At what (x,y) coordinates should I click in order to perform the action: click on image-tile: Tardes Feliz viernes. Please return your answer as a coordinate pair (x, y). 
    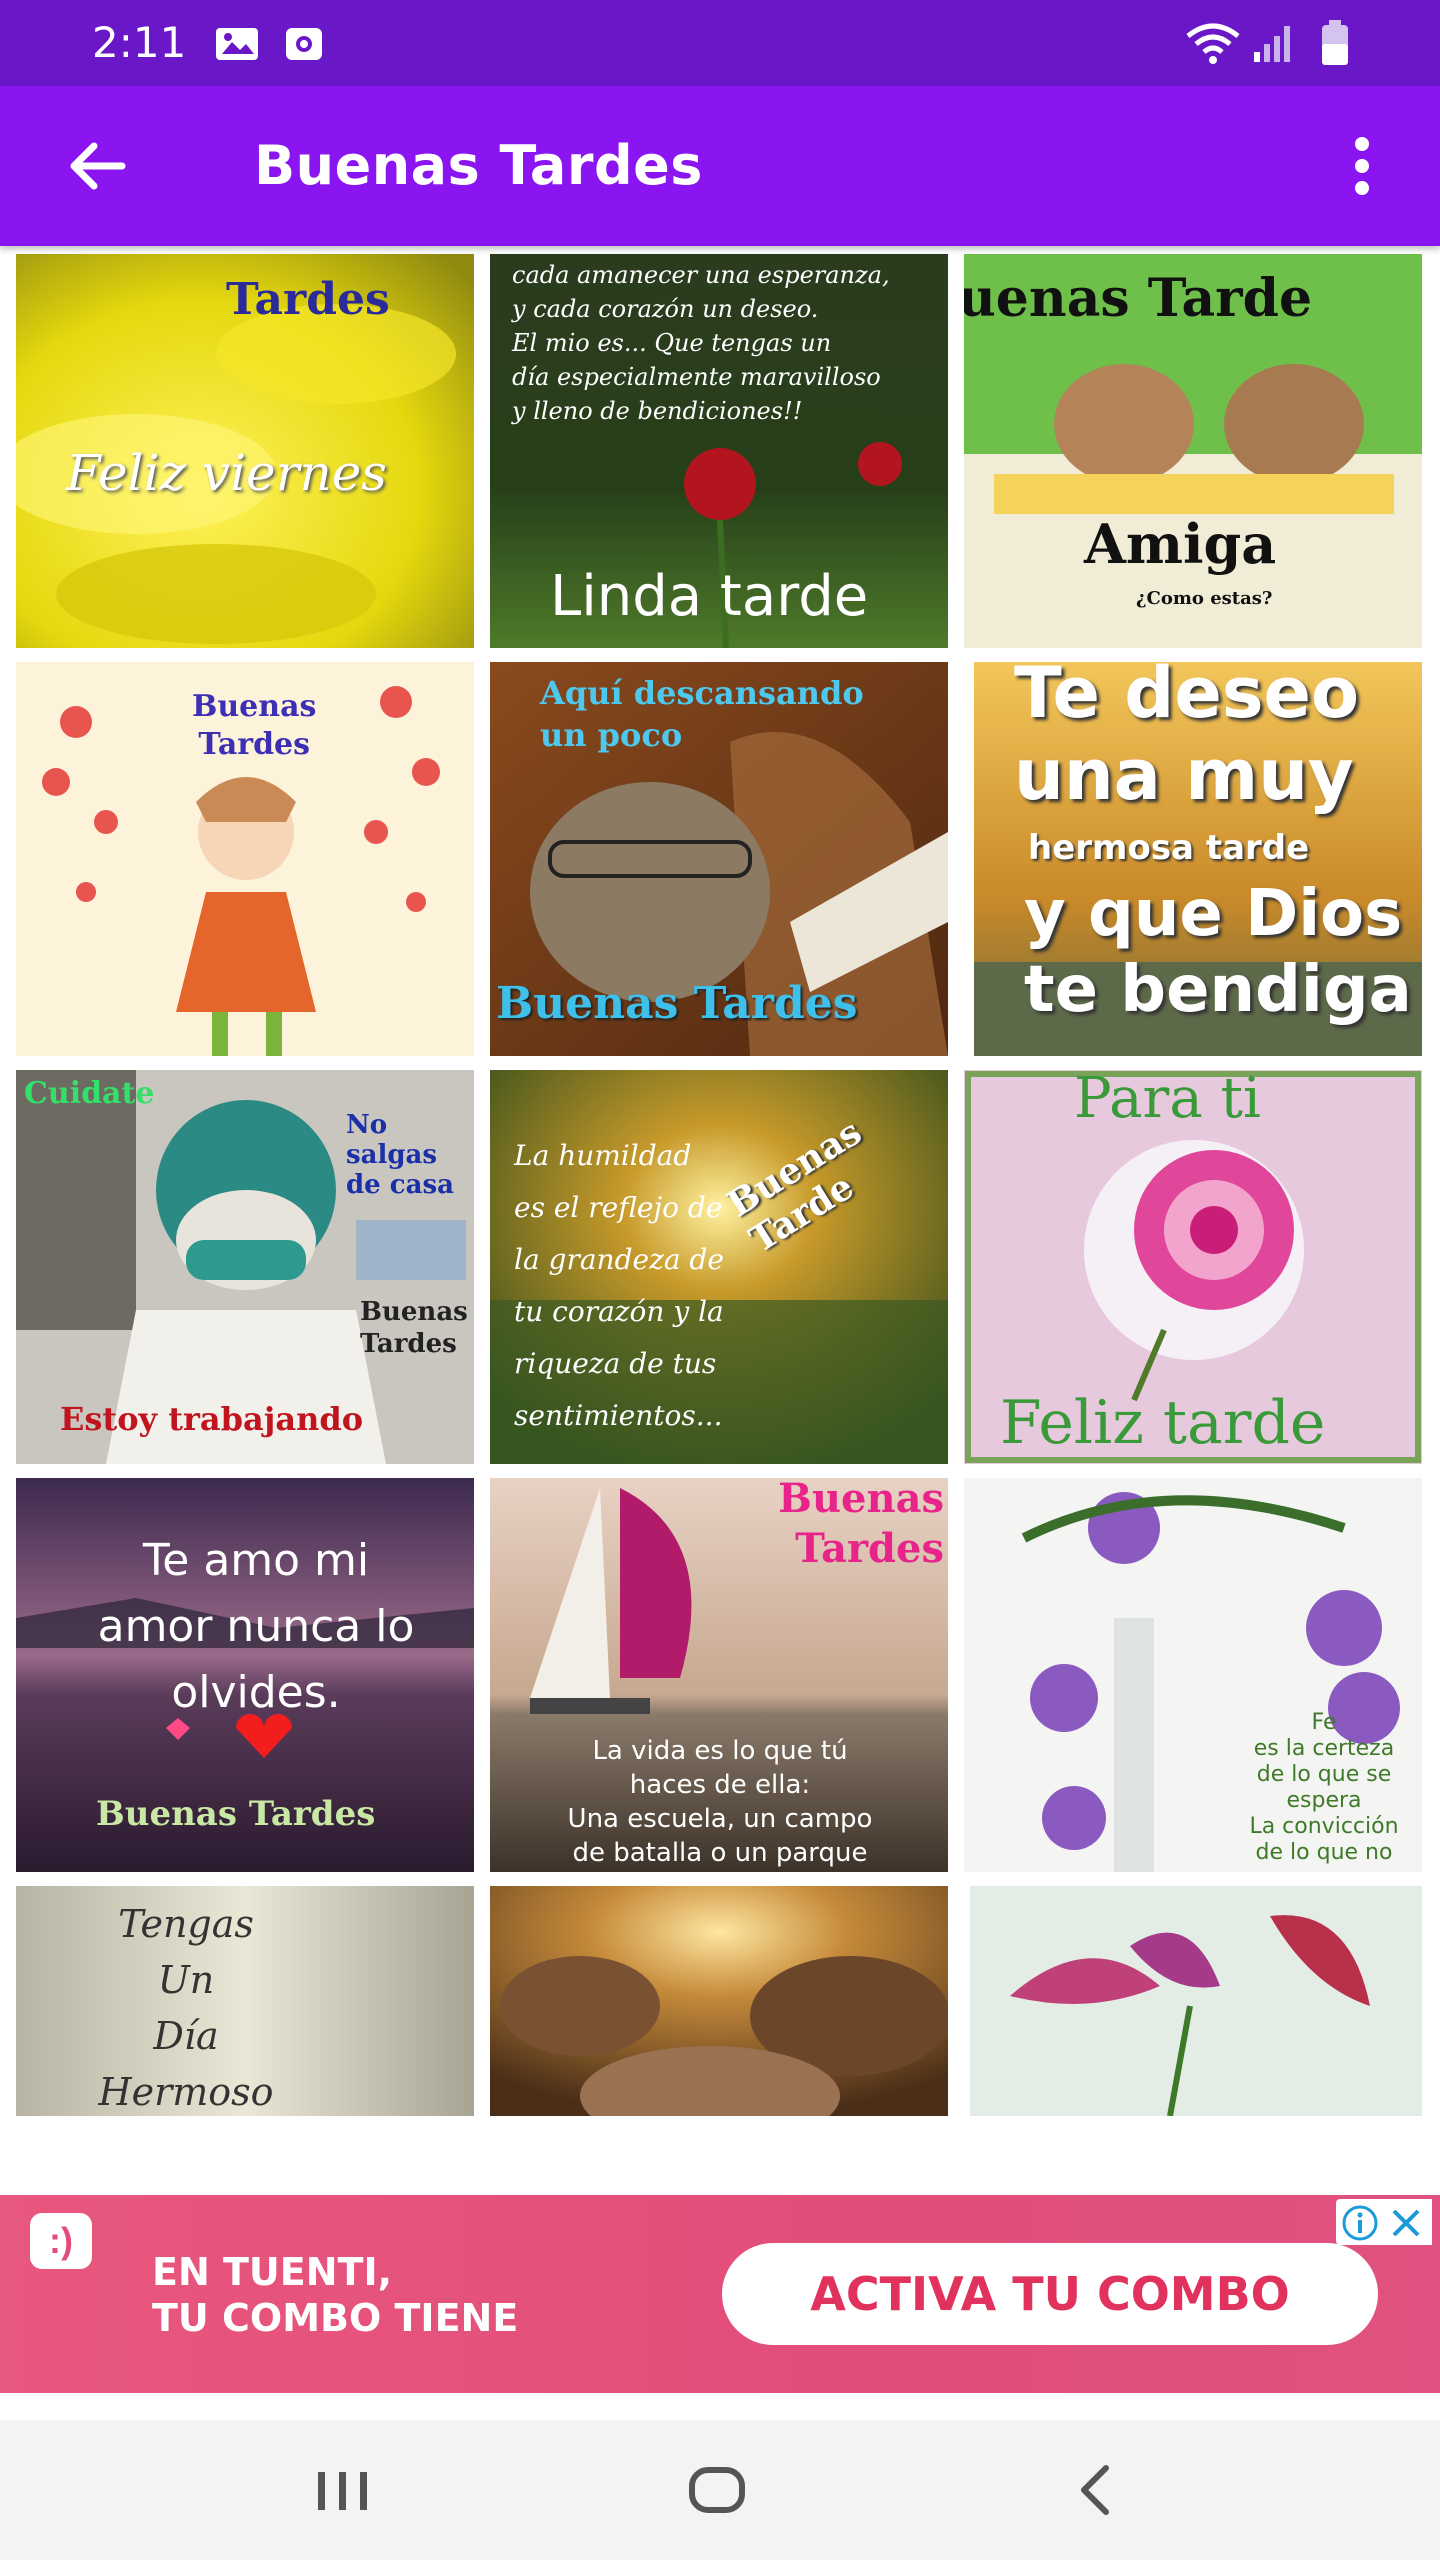
    Looking at the image, I should click on (245, 451).